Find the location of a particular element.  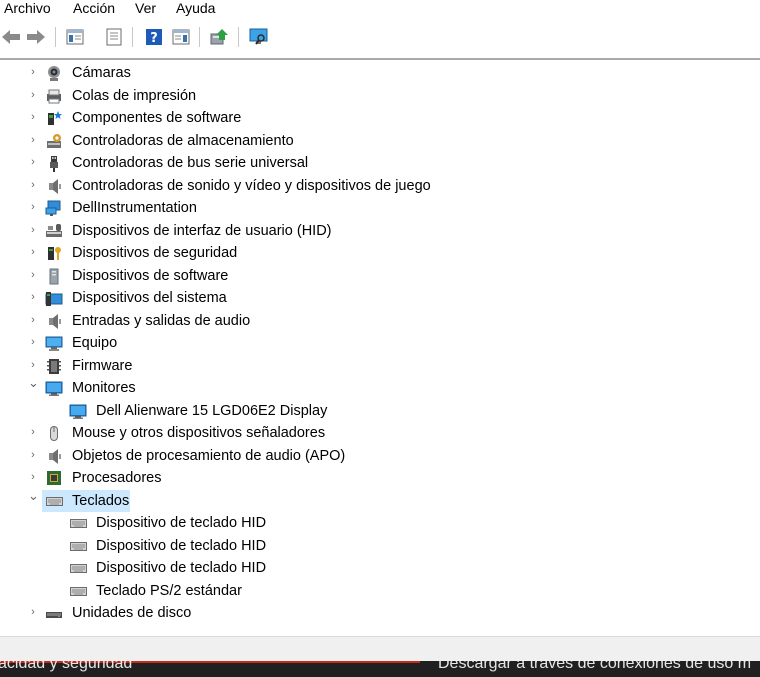

tree-item-label: Teclados is located at coordinates (101, 500).